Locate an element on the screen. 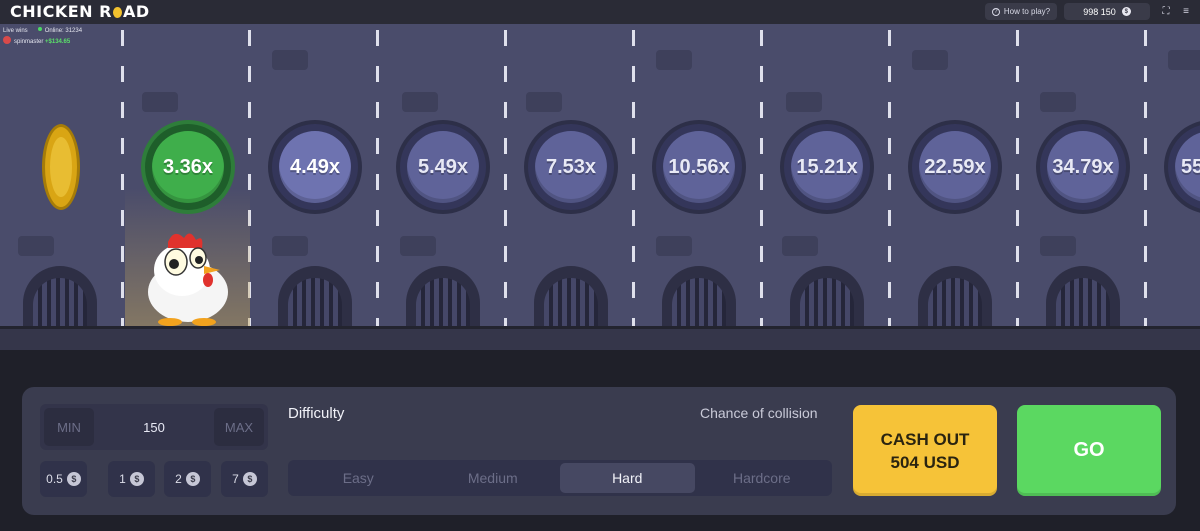 Image resolution: width=1200 pixels, height=531 pixels. hamburger-menu-icon: ≡ is located at coordinates (1186, 11).